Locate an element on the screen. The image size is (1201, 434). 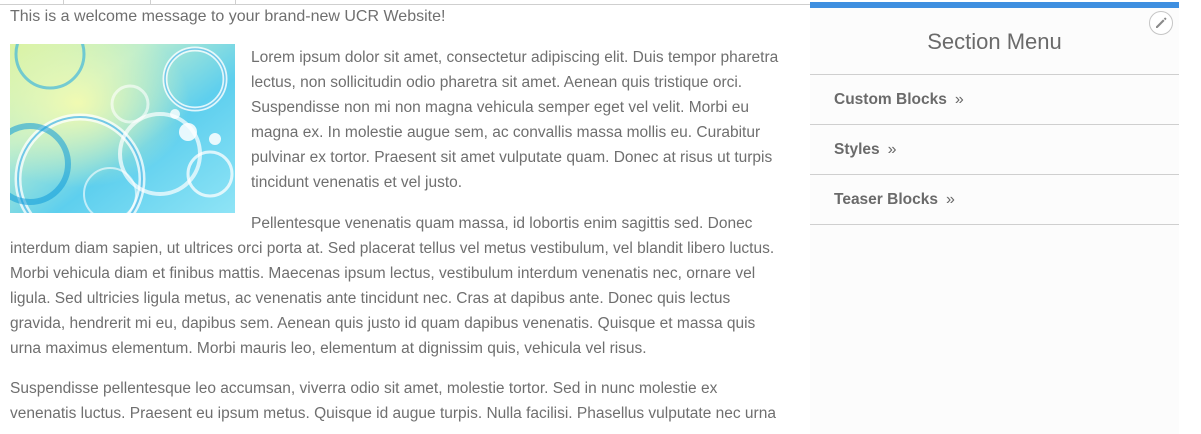
menu-item-teaser-blocks: Teaser Blocks » is located at coordinates (994, 200).